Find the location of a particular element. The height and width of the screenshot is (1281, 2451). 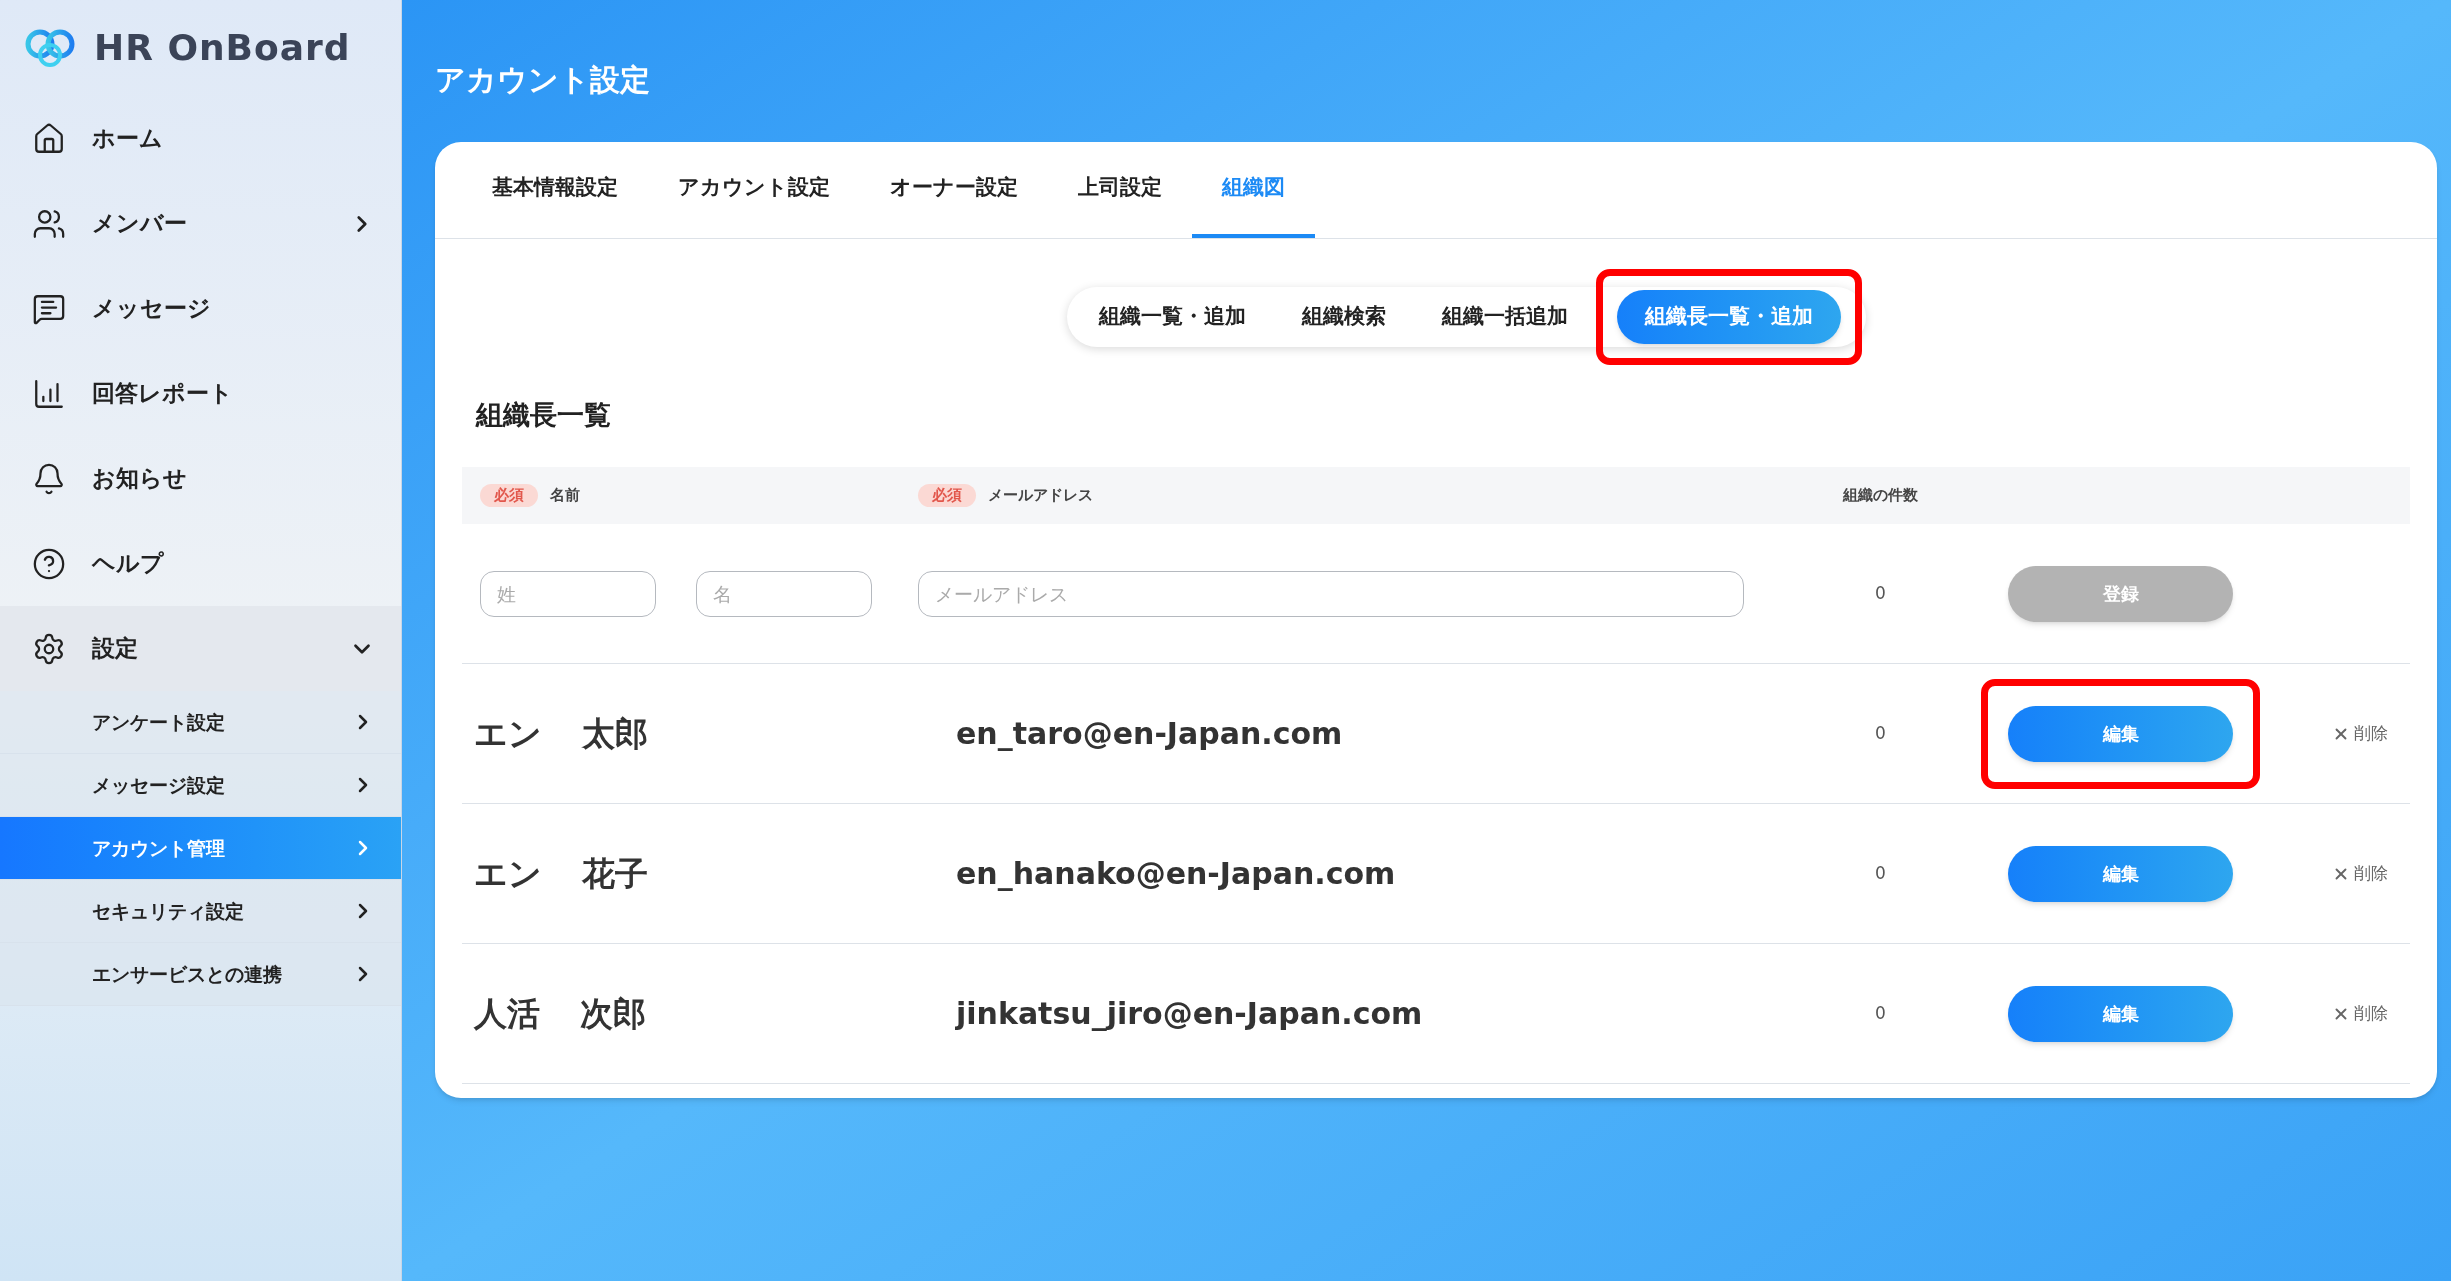

column-header: 組織の件数 is located at coordinates (1880, 496).